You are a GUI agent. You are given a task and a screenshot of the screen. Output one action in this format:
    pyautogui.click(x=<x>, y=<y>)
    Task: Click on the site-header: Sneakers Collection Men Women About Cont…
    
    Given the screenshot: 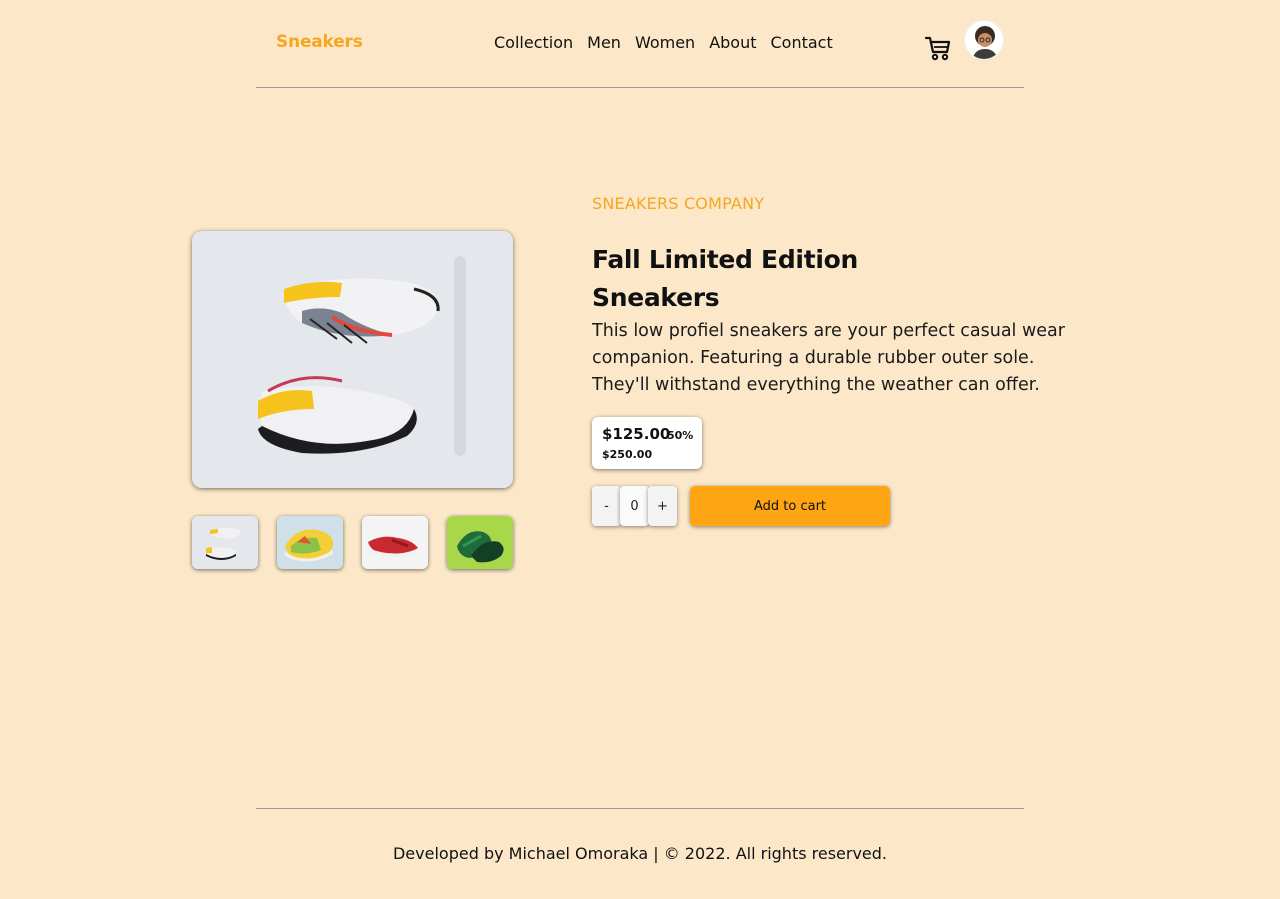 What is the action you would take?
    pyautogui.click(x=640, y=44)
    